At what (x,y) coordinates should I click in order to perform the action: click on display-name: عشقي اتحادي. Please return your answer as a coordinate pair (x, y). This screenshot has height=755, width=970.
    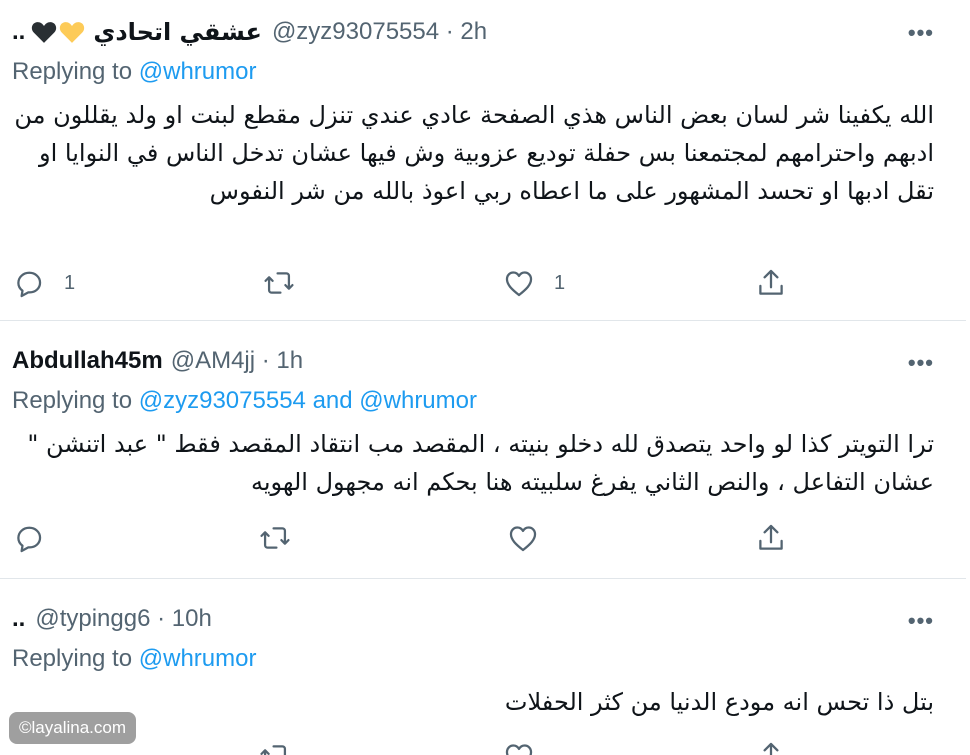
    Looking at the image, I should click on (177, 32).